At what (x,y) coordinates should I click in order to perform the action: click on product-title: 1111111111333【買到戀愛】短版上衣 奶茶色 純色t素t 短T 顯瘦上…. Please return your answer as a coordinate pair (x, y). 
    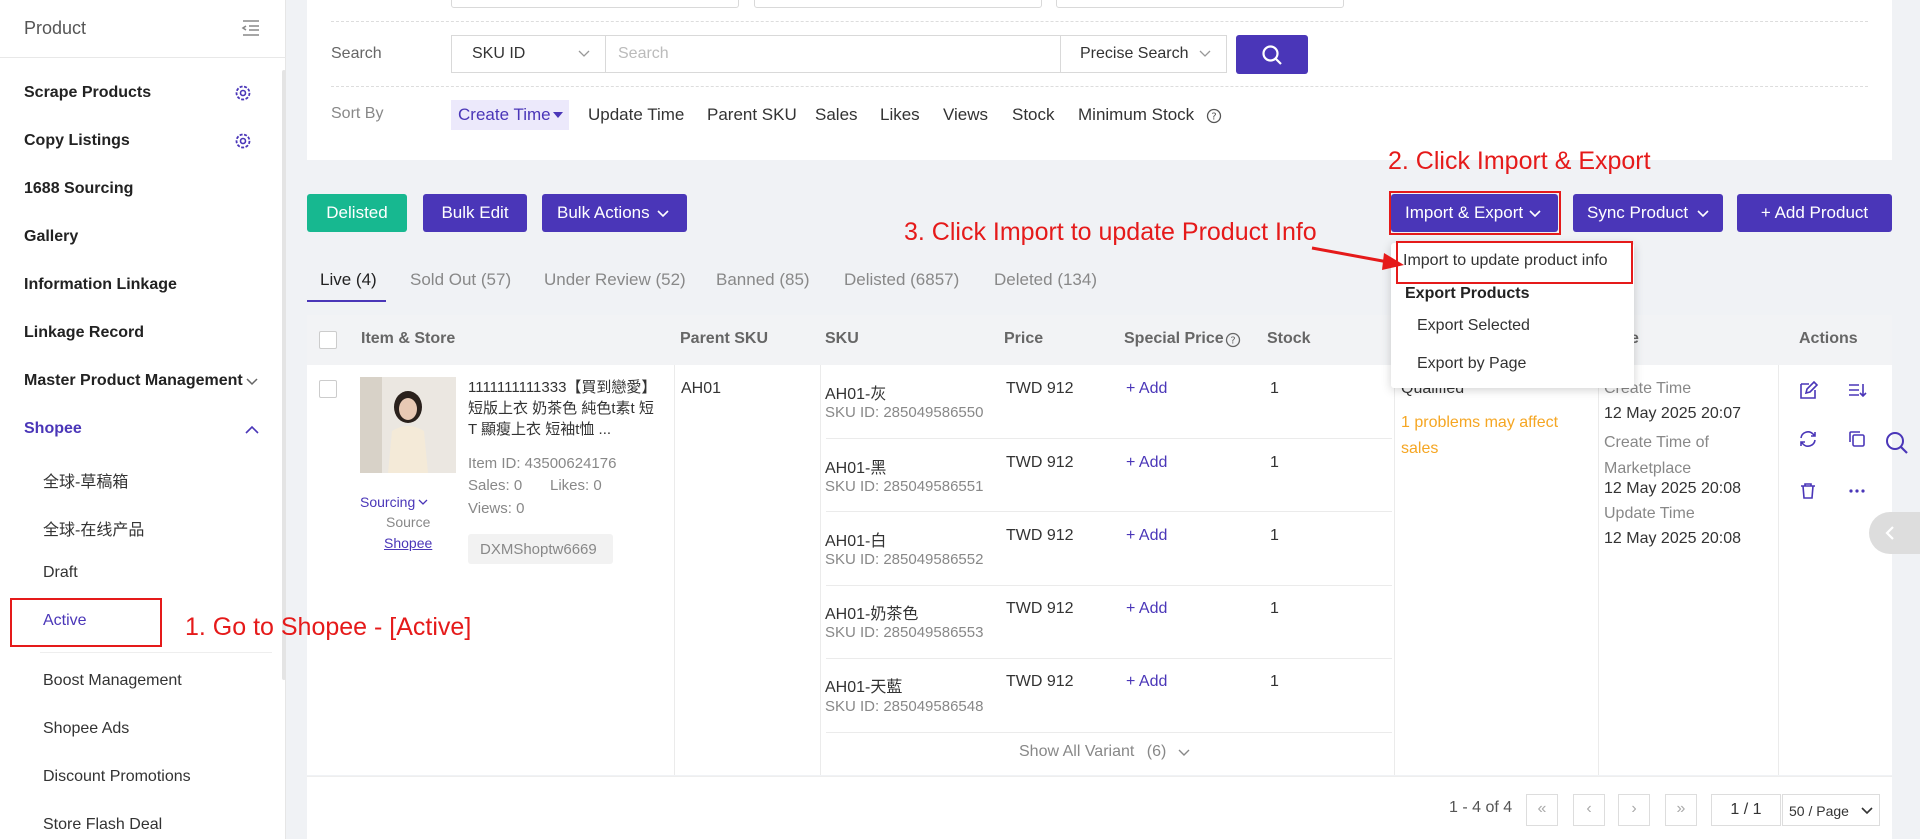
    Looking at the image, I should click on (564, 410).